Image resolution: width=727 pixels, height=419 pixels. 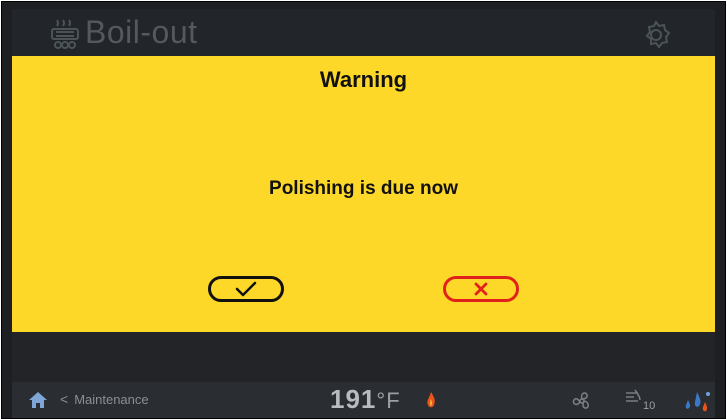 What do you see at coordinates (363, 357) in the screenshot?
I see `status-area` at bounding box center [363, 357].